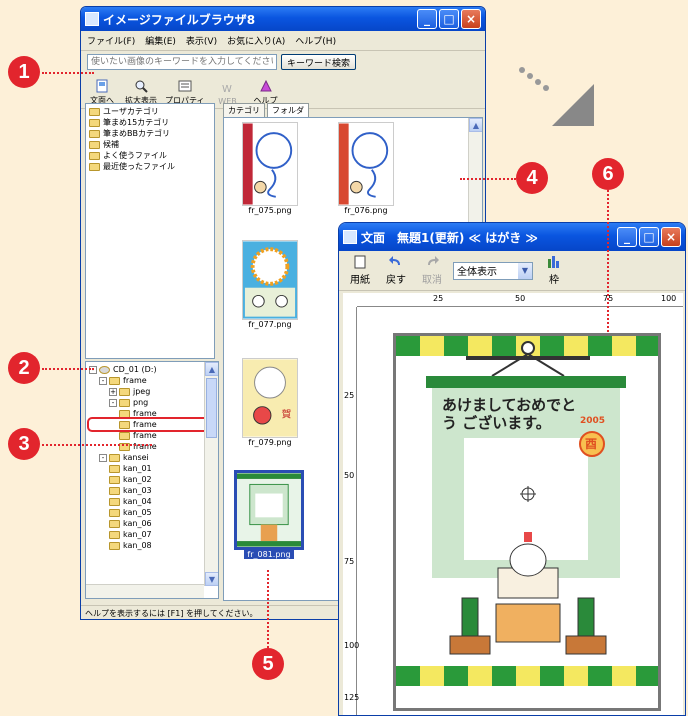 The width and height of the screenshot is (688, 716). Describe the element at coordinates (366, 168) in the screenshot. I see `thumbnail-fr-076: fr_076.png` at that location.